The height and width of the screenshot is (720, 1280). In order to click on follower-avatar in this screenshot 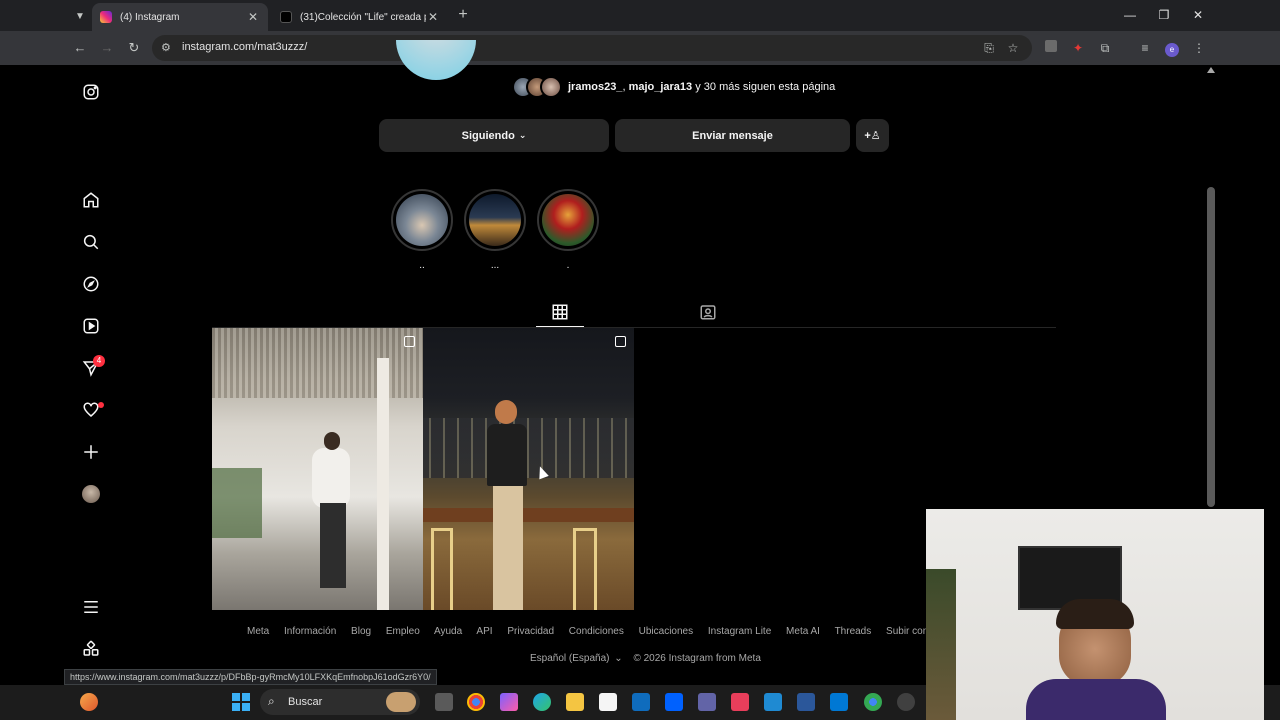, I will do `click(551, 87)`.